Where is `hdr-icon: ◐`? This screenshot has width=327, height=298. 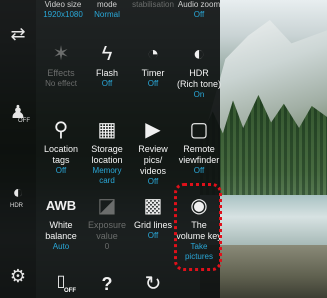 hdr-icon: ◐ is located at coordinates (199, 54).